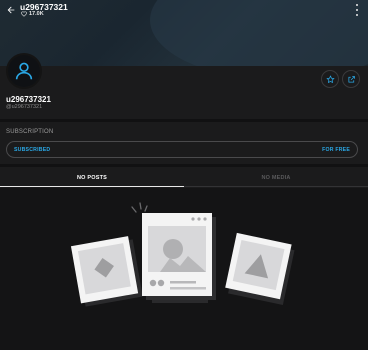 The height and width of the screenshot is (350, 368). I want to click on image-card-square-icon, so click(106, 271).